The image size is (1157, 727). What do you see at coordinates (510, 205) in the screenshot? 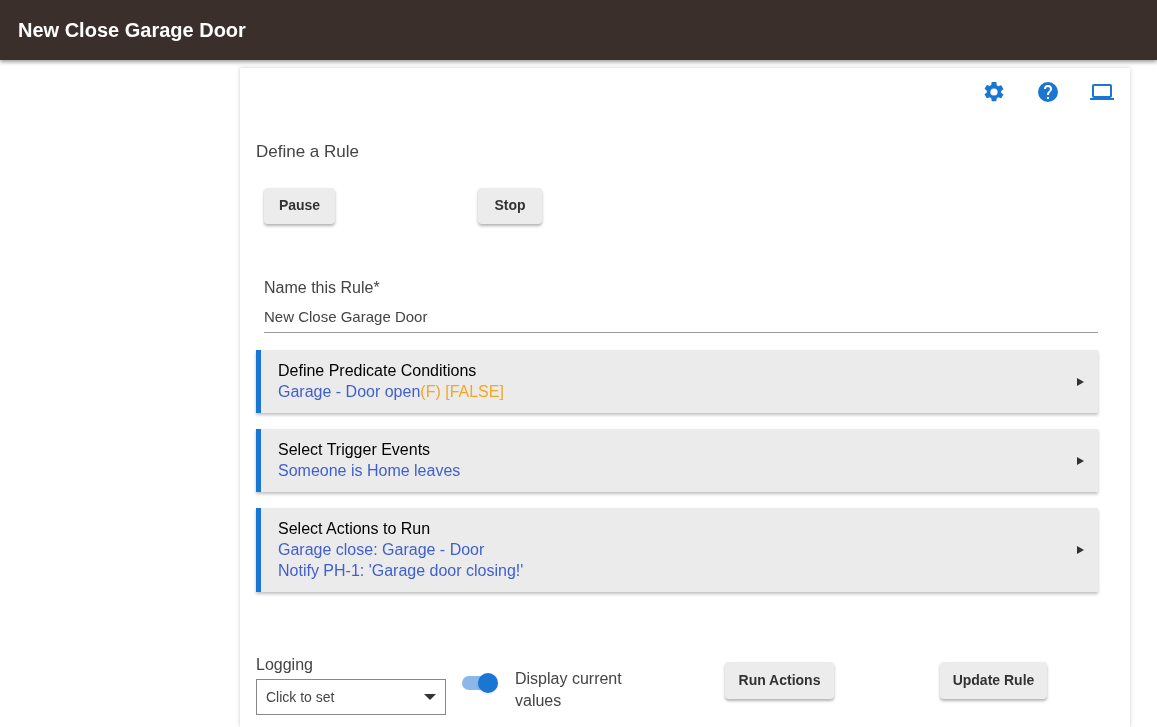
I see `action-button: Stop` at bounding box center [510, 205].